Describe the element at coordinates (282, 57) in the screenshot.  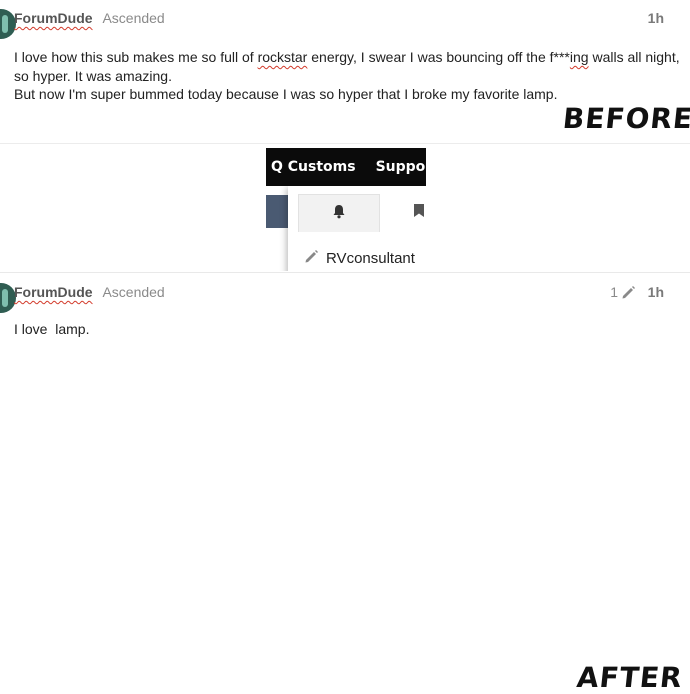
I see `spellcheck-word: rockstar` at that location.